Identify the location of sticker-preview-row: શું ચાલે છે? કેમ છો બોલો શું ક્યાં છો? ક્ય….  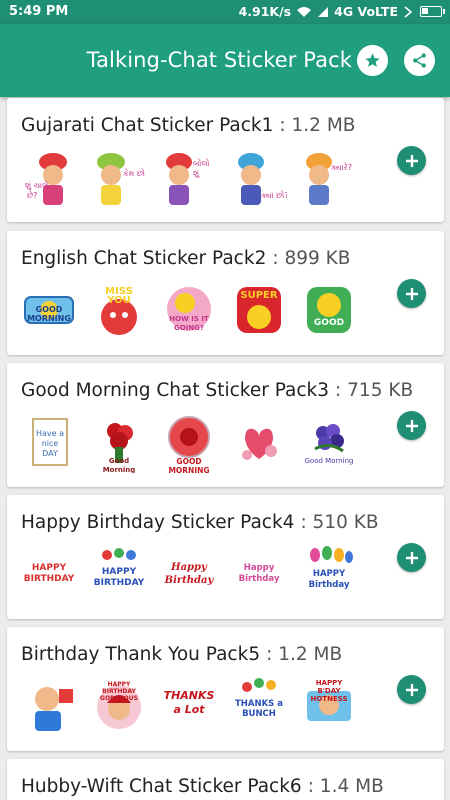
(189, 178).